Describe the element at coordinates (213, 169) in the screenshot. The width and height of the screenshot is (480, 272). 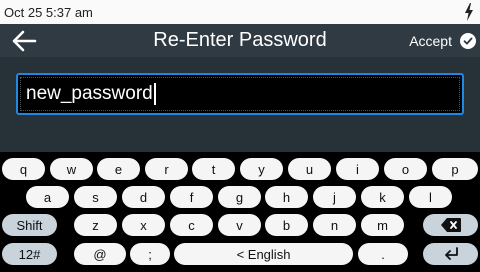
I see `key-t: t` at that location.